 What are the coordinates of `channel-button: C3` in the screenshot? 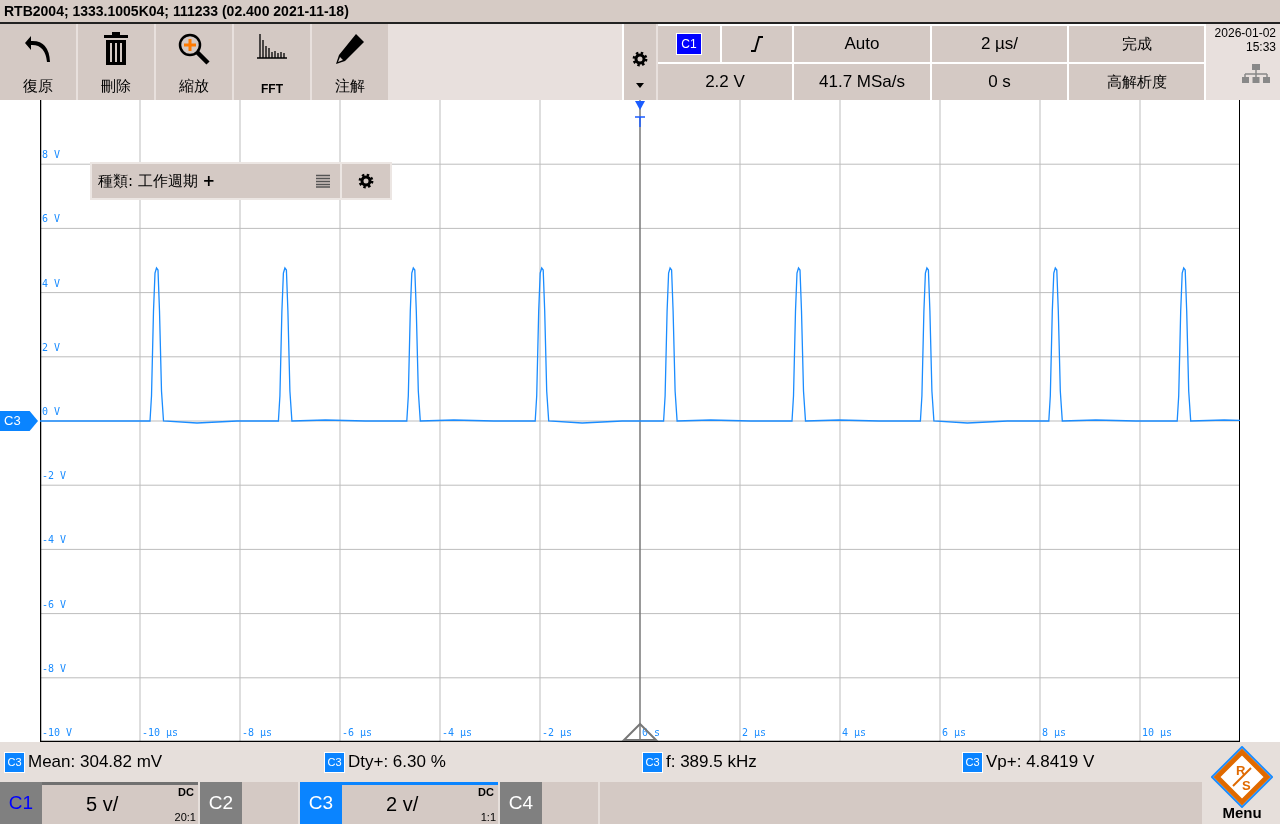 It's located at (321, 803).